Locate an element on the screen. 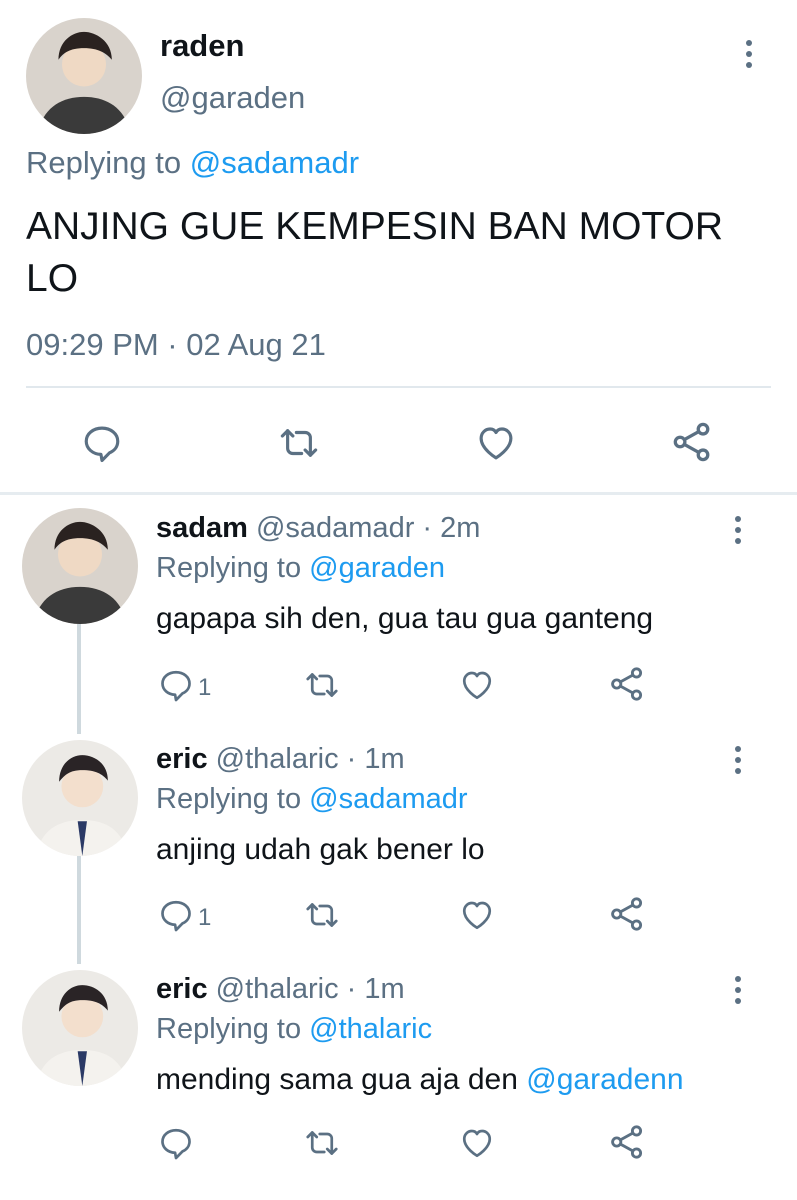  reply-text: gapapa sih den, gua tau gua ganteng is located at coordinates (405, 618).